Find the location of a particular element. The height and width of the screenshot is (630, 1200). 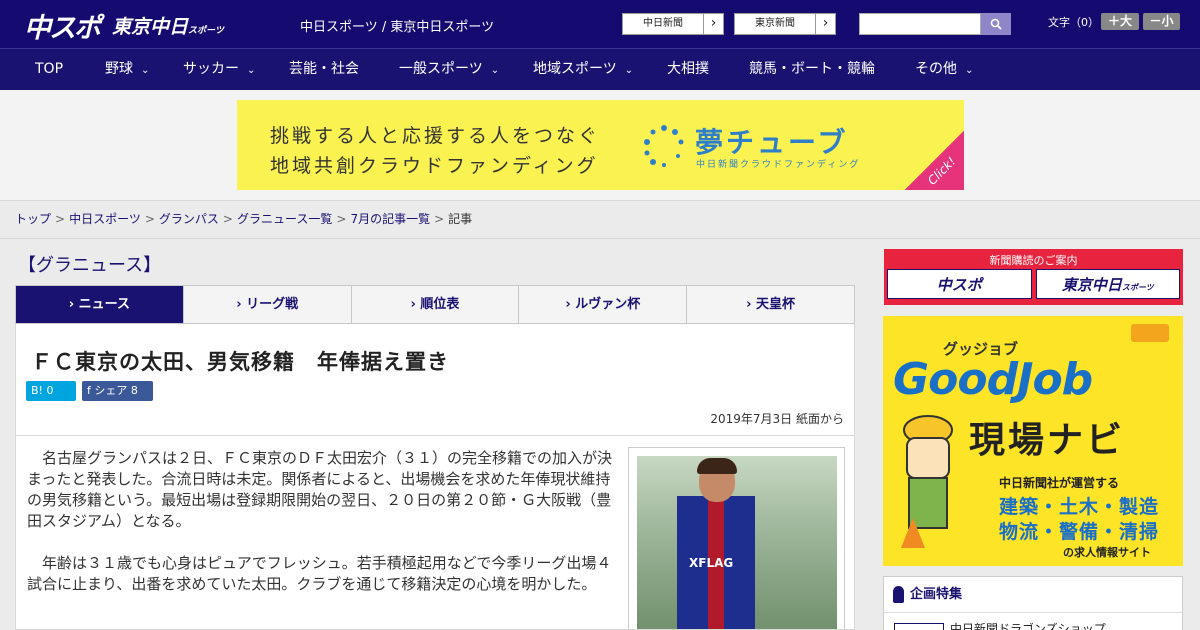

tokyo-chunichi-logo-sub: スポーツ is located at coordinates (206, 31).